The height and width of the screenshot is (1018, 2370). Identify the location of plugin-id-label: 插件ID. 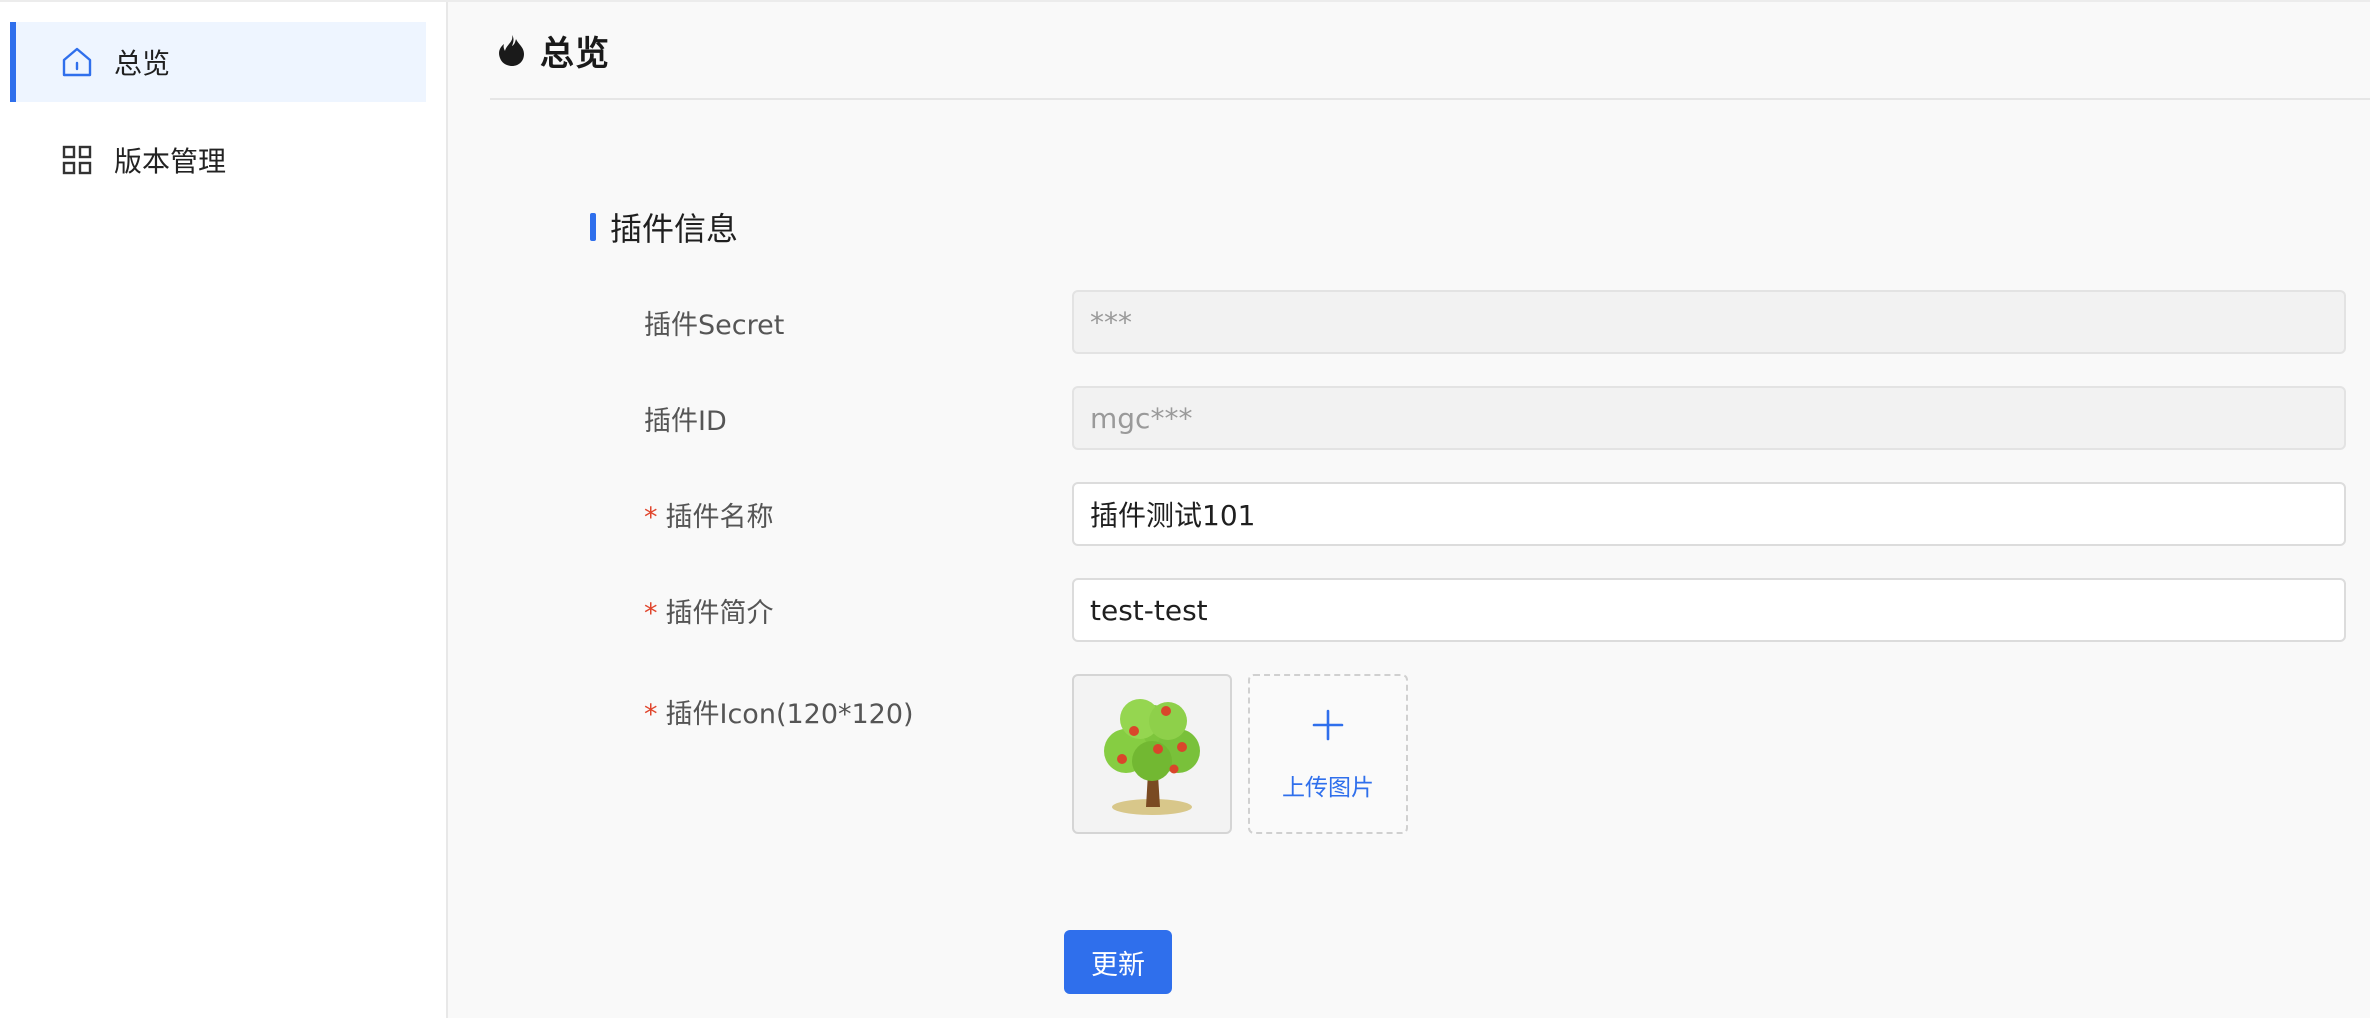
(685, 421).